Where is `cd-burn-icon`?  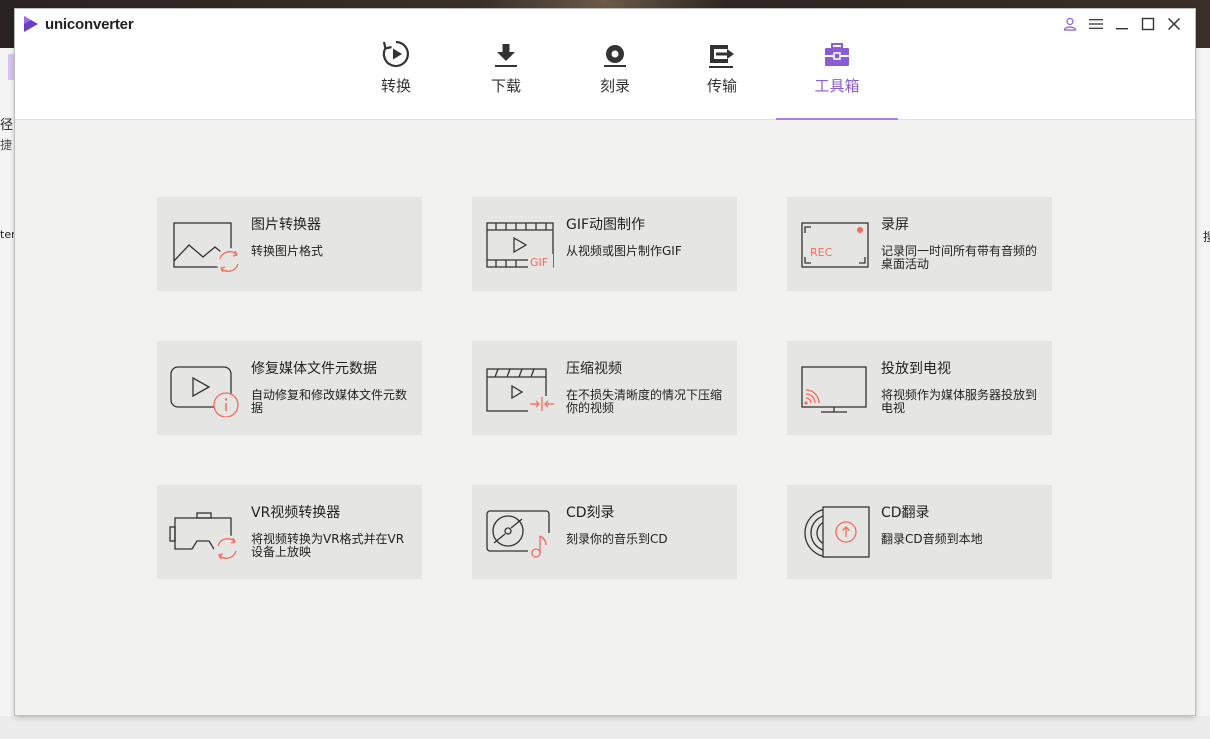
cd-burn-icon is located at coordinates (520, 532).